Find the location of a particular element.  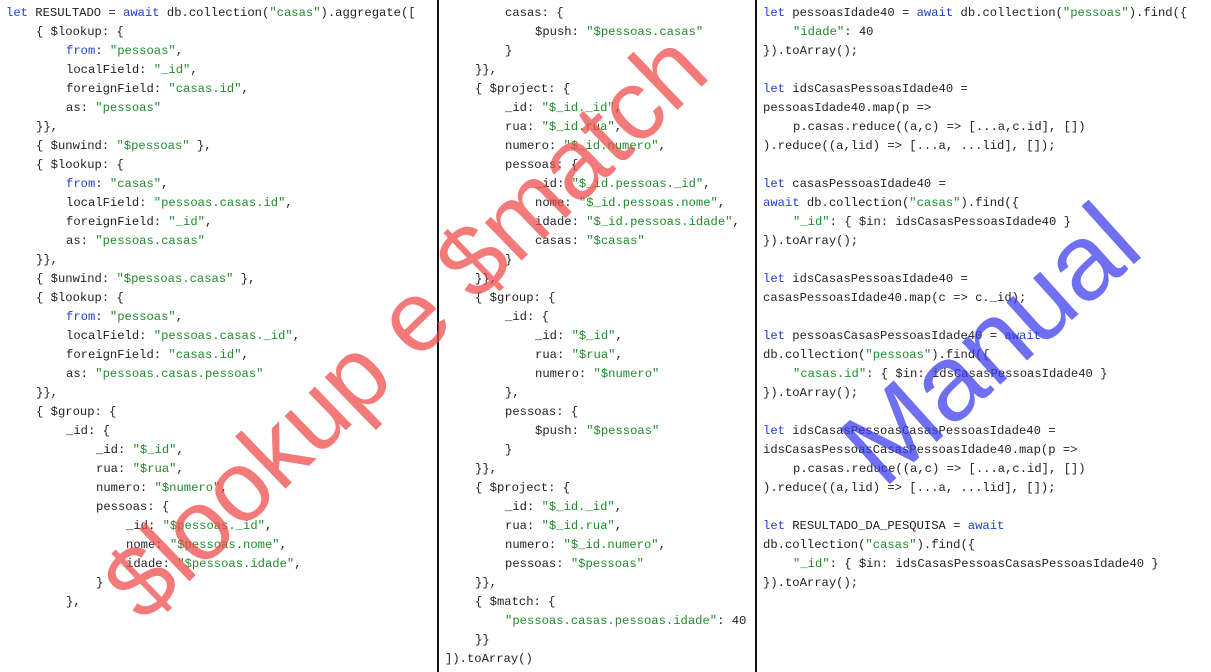

code-text: }, is located at coordinates (200, 146).